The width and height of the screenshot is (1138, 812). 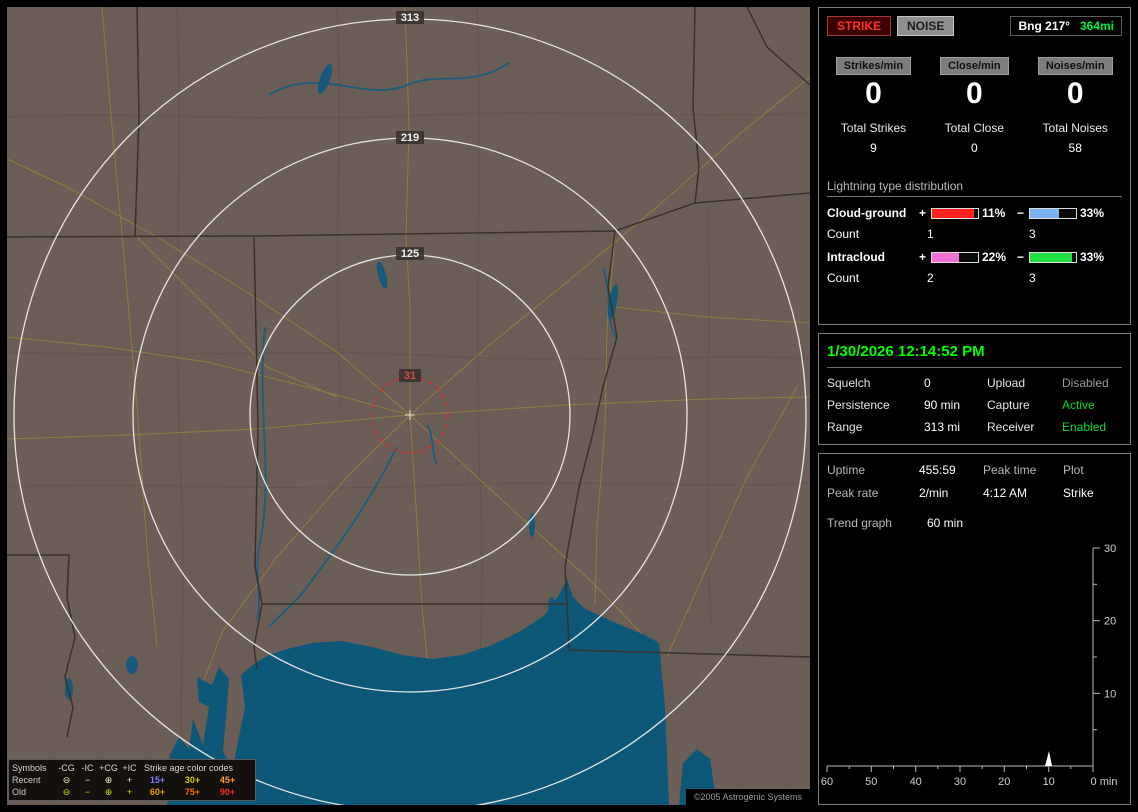 What do you see at coordinates (873, 66) in the screenshot?
I see `strikes-per-min-chip: Strikes/min` at bounding box center [873, 66].